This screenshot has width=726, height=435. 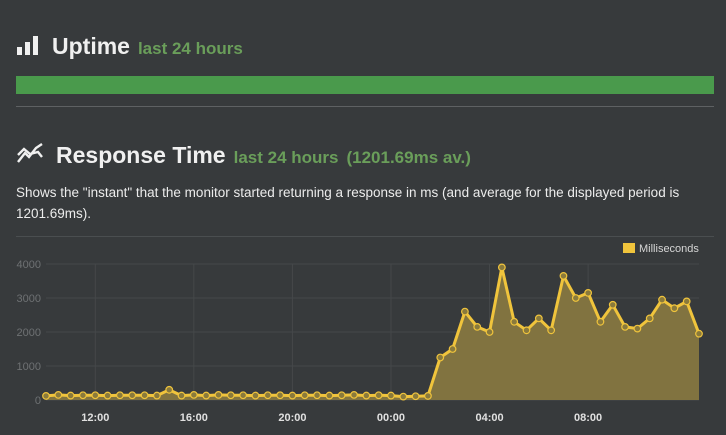 What do you see at coordinates (29, 299) in the screenshot?
I see `y-tick-label: 3000` at bounding box center [29, 299].